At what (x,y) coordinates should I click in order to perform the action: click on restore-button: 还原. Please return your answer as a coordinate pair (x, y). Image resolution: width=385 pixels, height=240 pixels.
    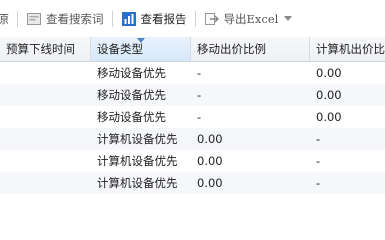
    Looking at the image, I should click on (4, 19).